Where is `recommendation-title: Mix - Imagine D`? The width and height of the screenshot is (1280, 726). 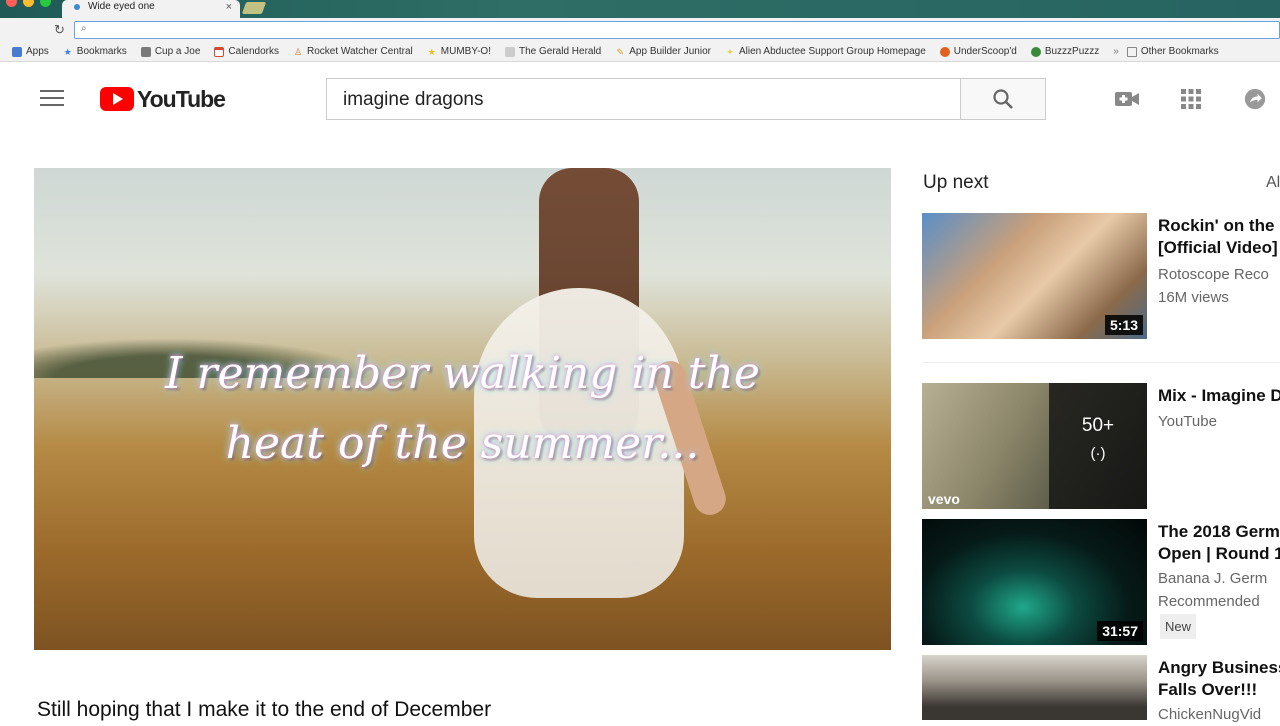
recommendation-title: Mix - Imagine D is located at coordinates (1219, 396).